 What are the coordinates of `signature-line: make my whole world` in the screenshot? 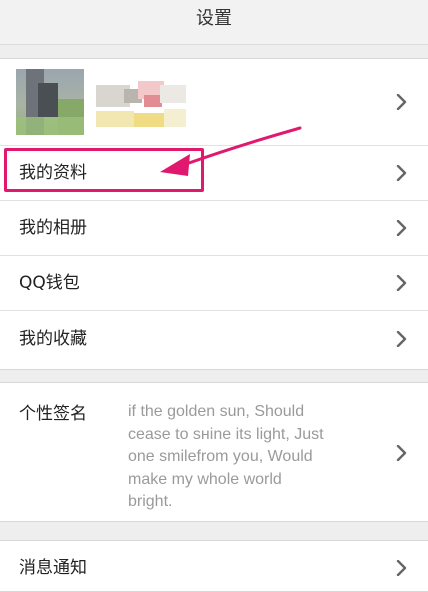 It's located at (205, 479).